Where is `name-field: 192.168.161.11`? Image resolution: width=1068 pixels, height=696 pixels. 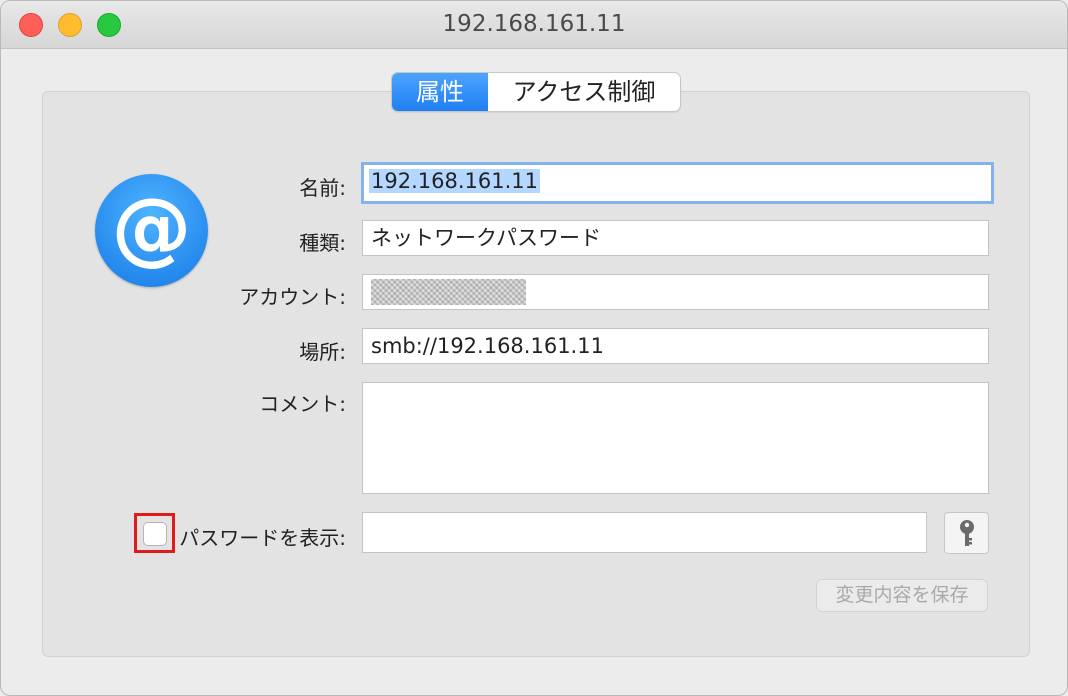 name-field: 192.168.161.11 is located at coordinates (677, 183).